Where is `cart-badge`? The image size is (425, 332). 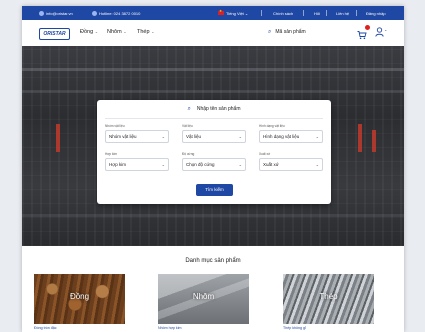
cart-badge is located at coordinates (367, 27).